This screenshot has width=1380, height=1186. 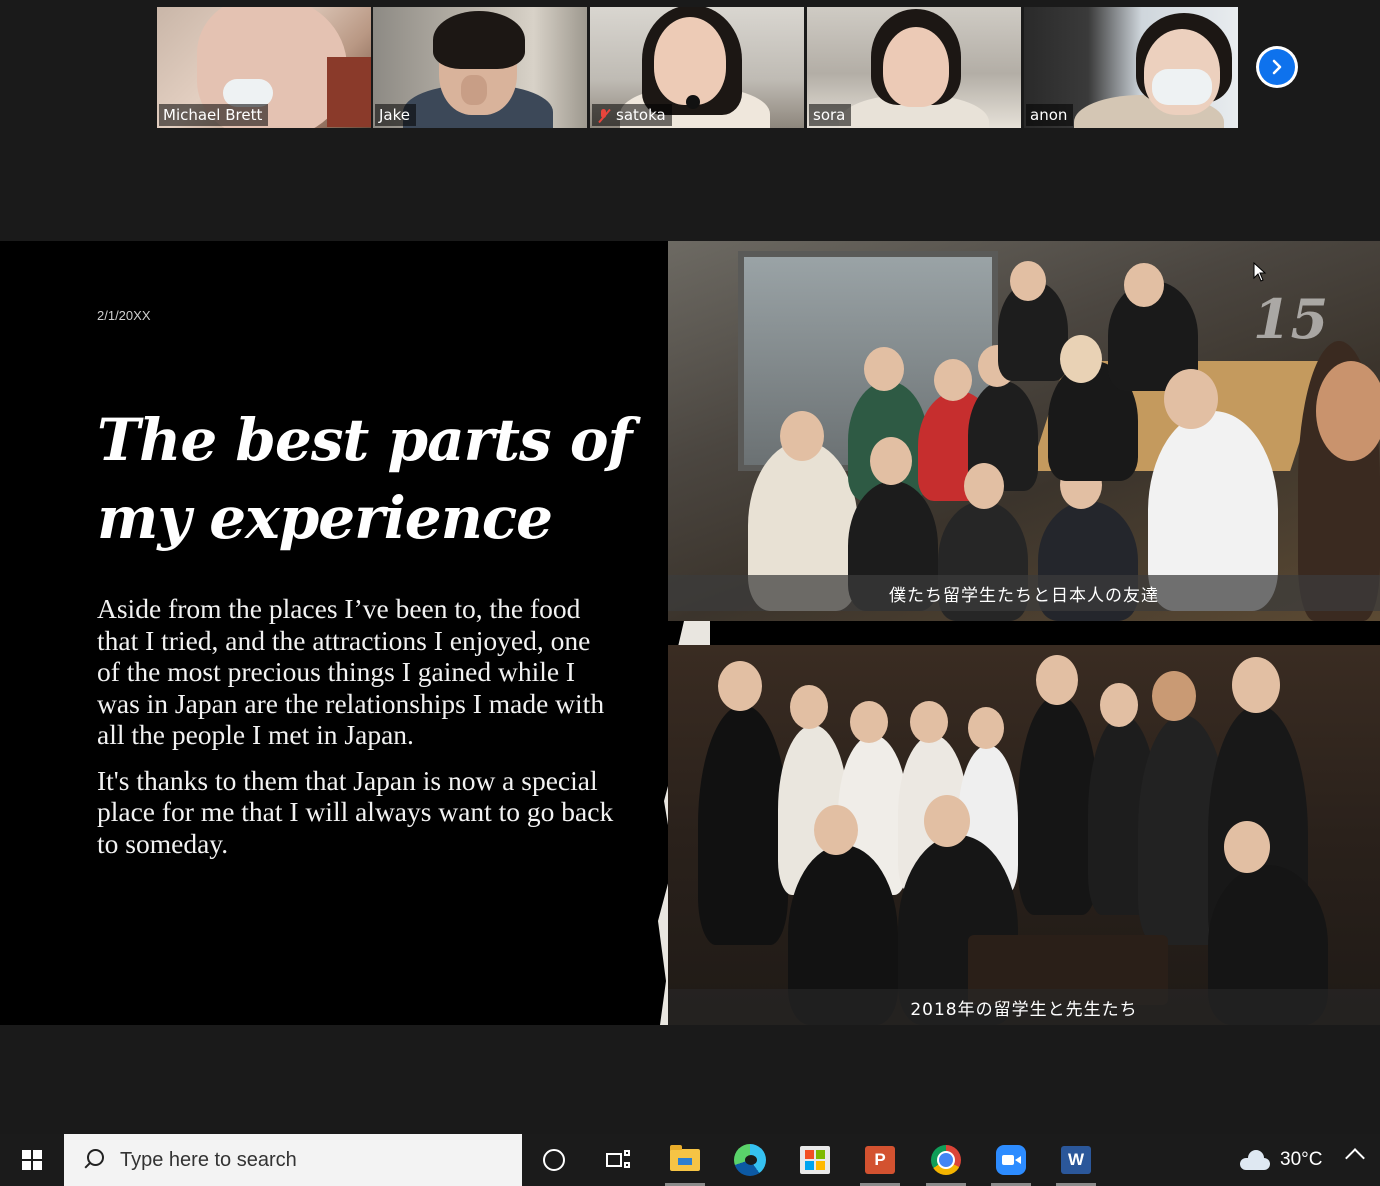 I want to click on participant-tile-satoka: satoka, so click(x=697, y=67).